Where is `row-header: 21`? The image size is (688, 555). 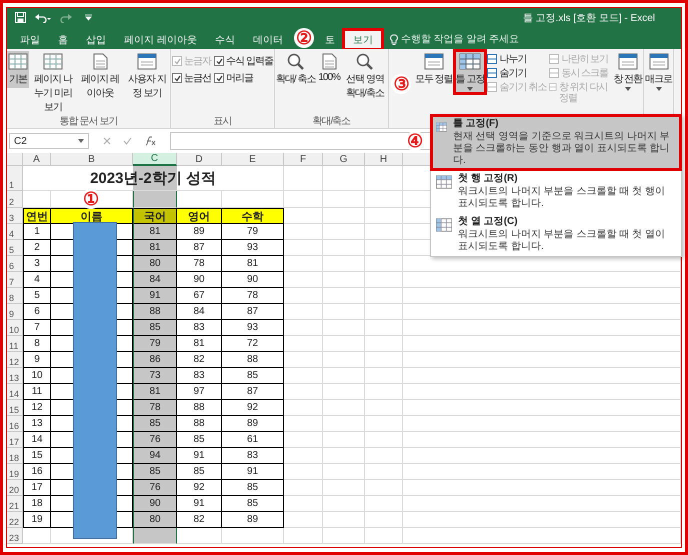 row-header: 21 is located at coordinates (15, 504).